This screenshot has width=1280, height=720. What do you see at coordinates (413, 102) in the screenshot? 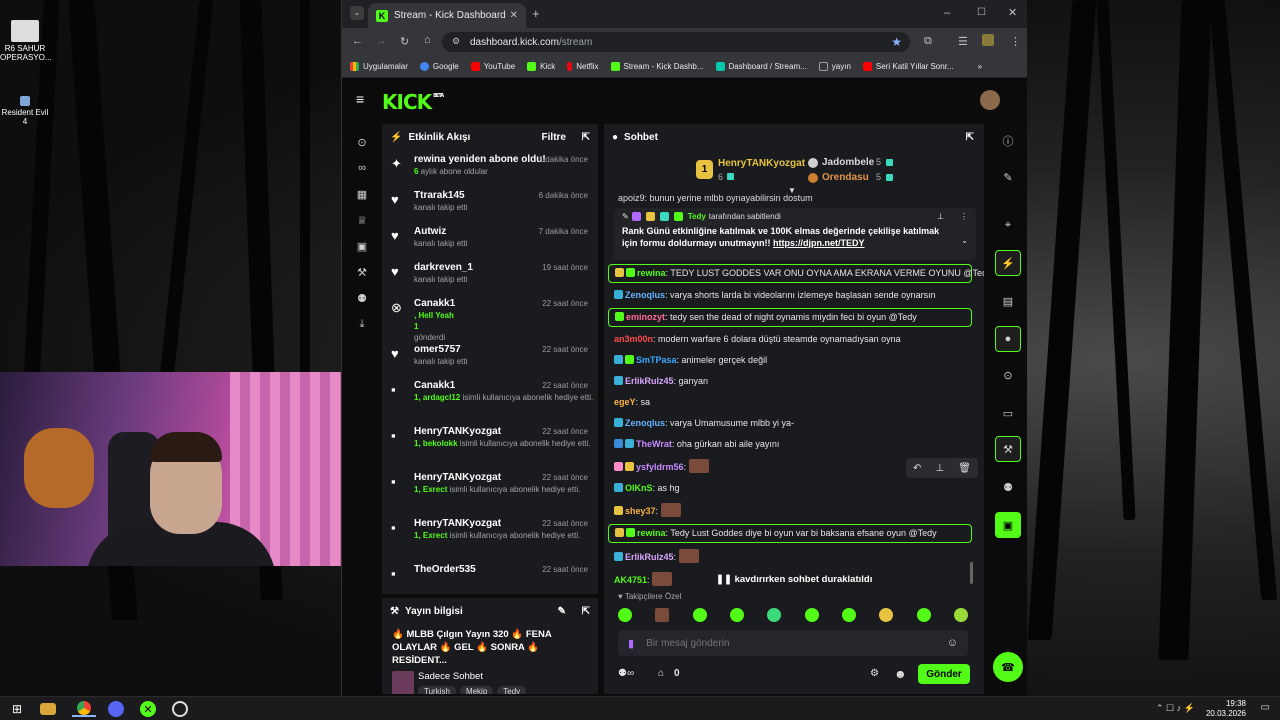
I see `kick-logo: KICK BETA` at bounding box center [413, 102].